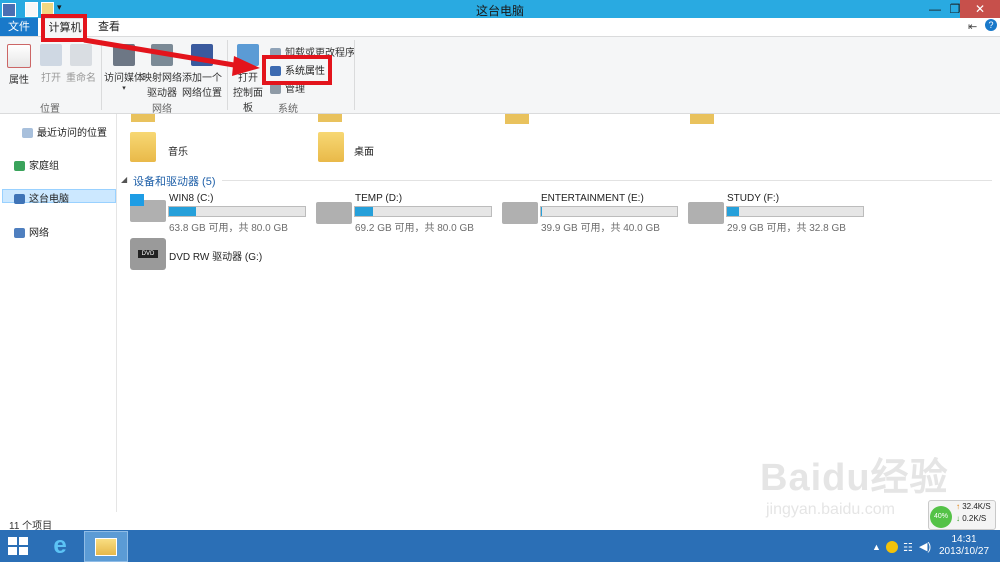 The image size is (1000, 562). What do you see at coordinates (19, 27) in the screenshot?
I see `tab-file: 文件` at bounding box center [19, 27].